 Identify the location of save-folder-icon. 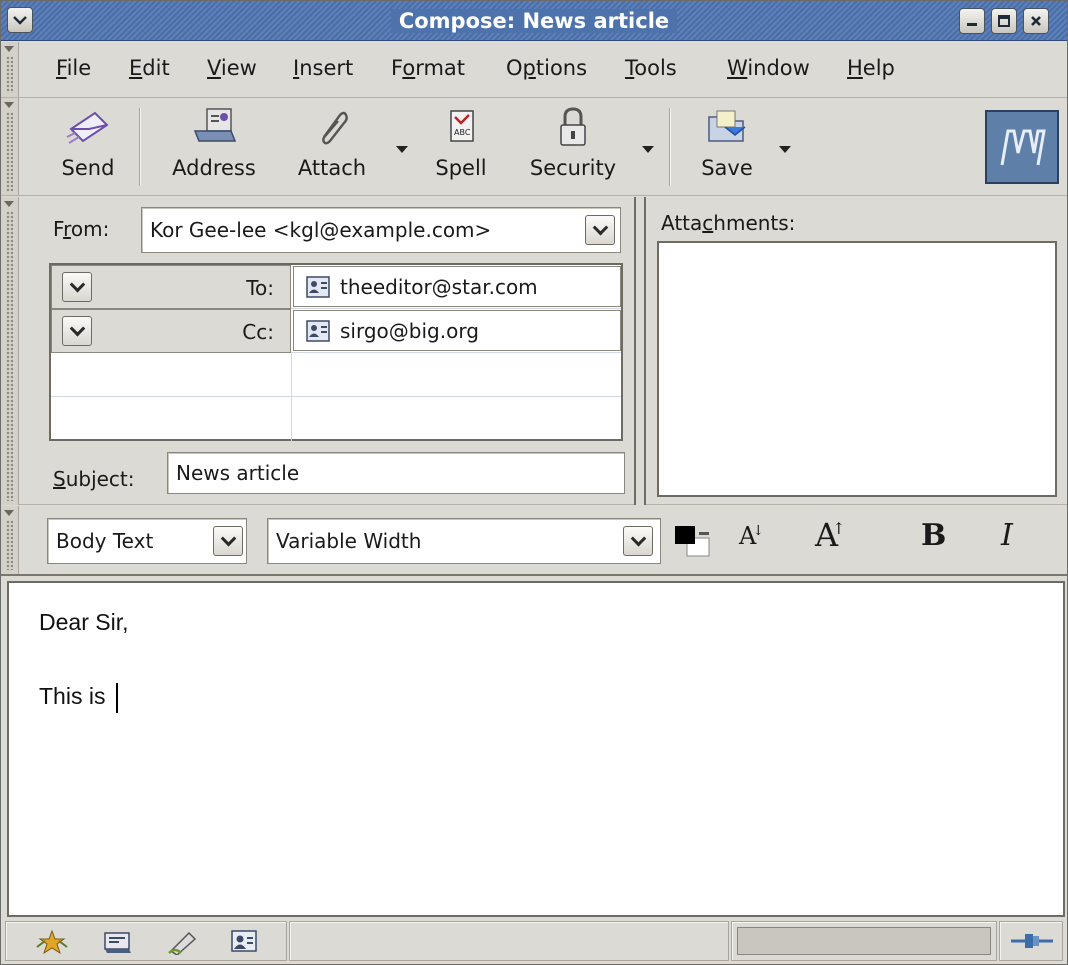
(727, 126).